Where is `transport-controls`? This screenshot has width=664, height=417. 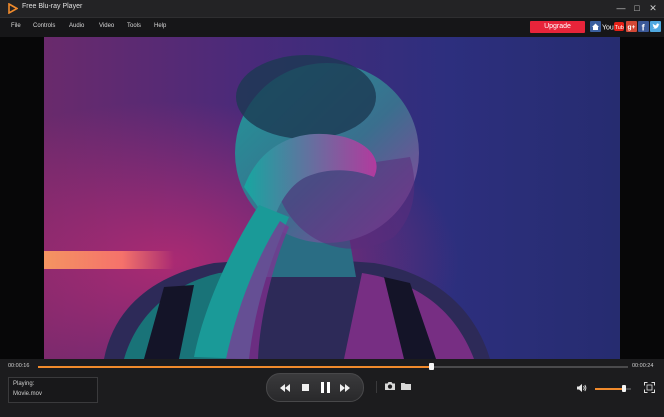 transport-controls is located at coordinates (315, 387).